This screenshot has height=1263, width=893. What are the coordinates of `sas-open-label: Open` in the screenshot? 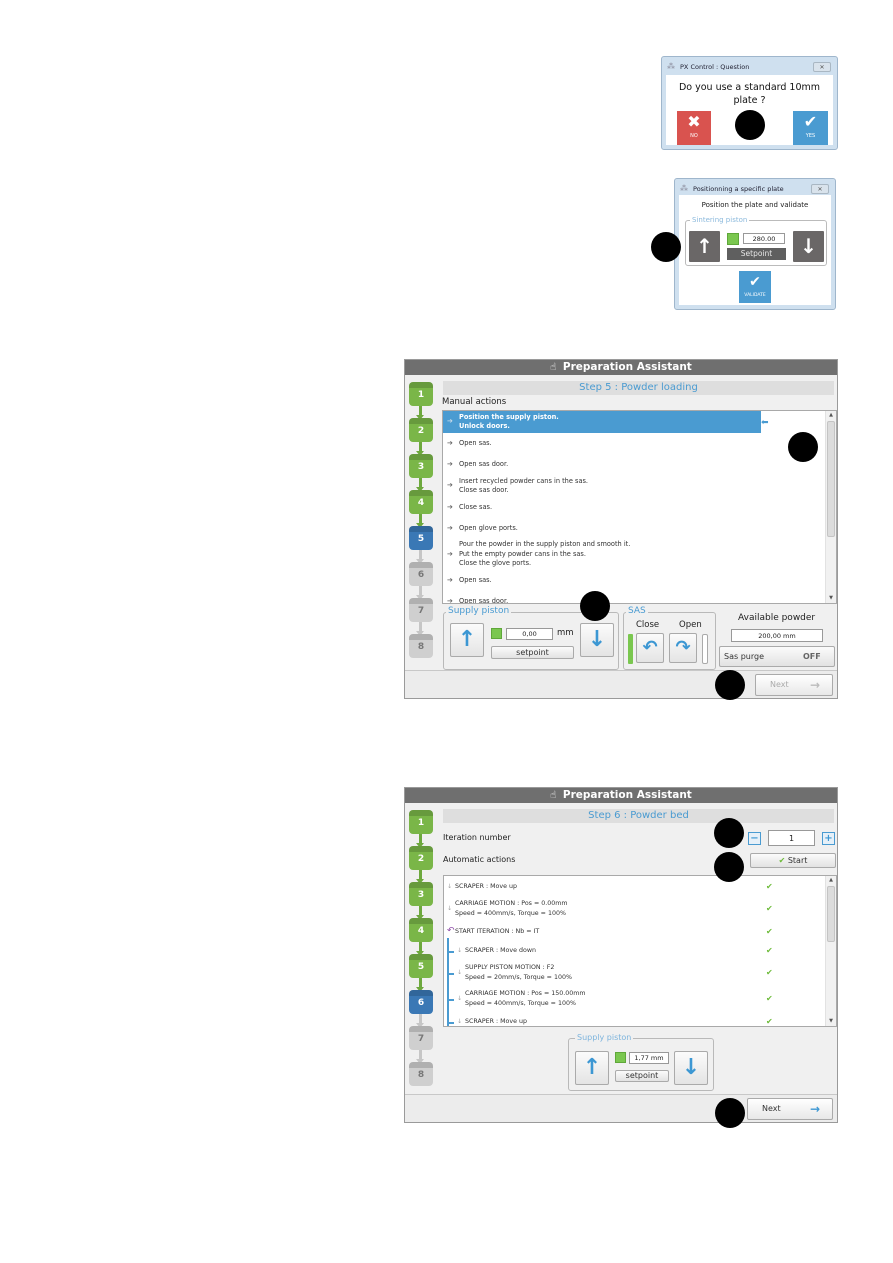 It's located at (690, 625).